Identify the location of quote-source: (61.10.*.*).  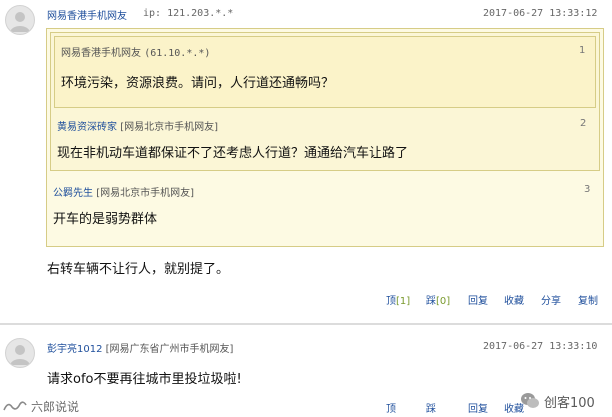
(177, 53).